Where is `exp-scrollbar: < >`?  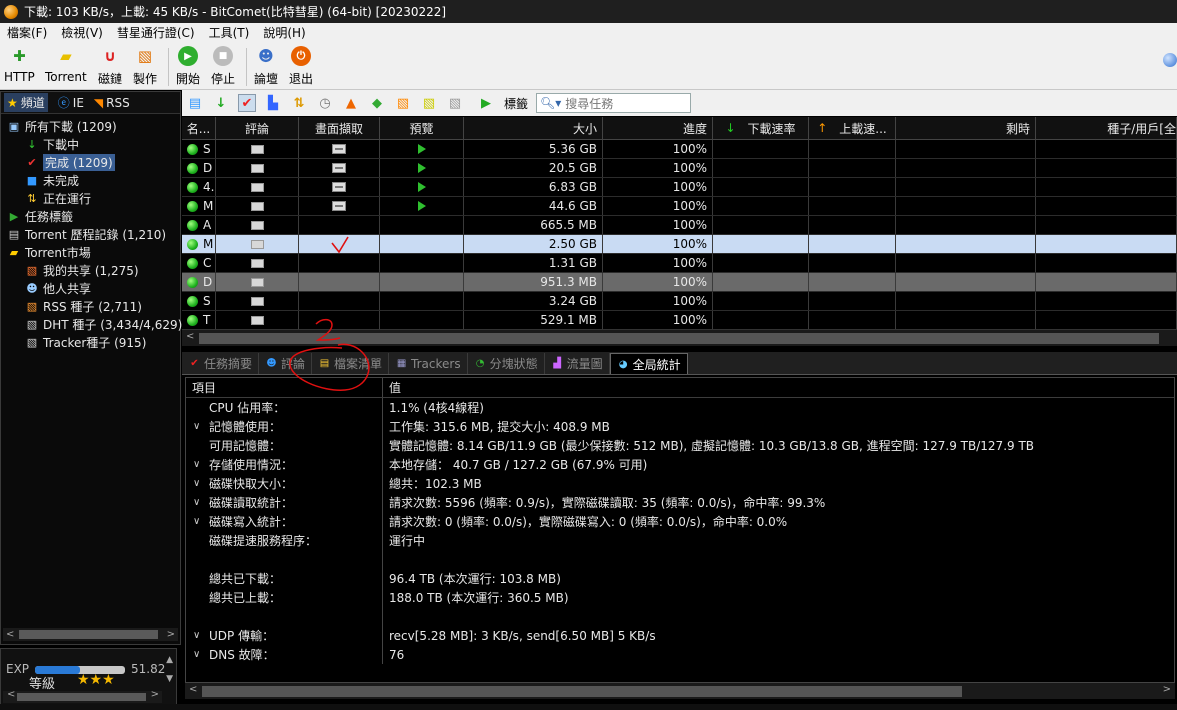
exp-scrollbar: < > is located at coordinates (82, 696).